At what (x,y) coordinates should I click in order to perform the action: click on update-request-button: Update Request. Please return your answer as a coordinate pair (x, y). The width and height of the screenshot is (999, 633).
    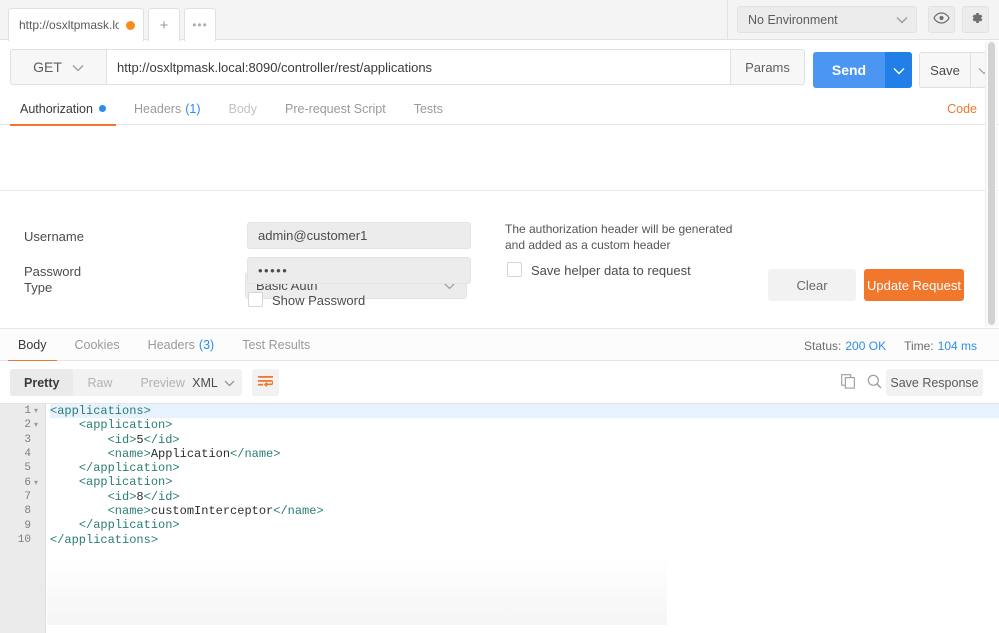
    Looking at the image, I should click on (914, 285).